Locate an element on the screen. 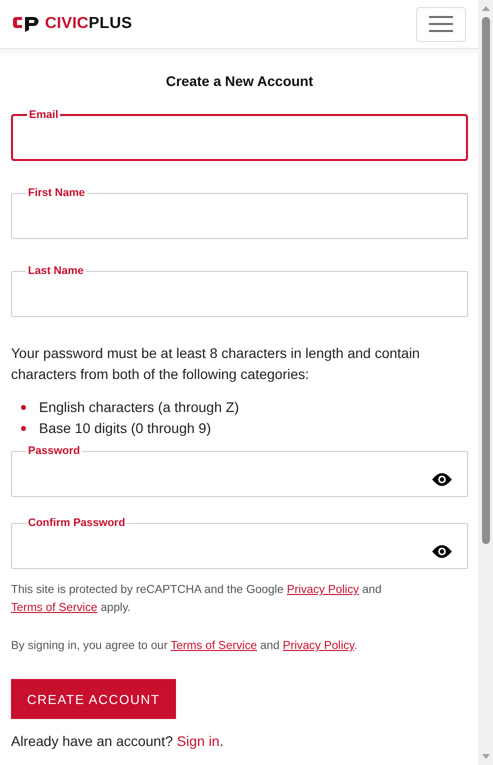  logo-text: CIVIC is located at coordinates (67, 24).